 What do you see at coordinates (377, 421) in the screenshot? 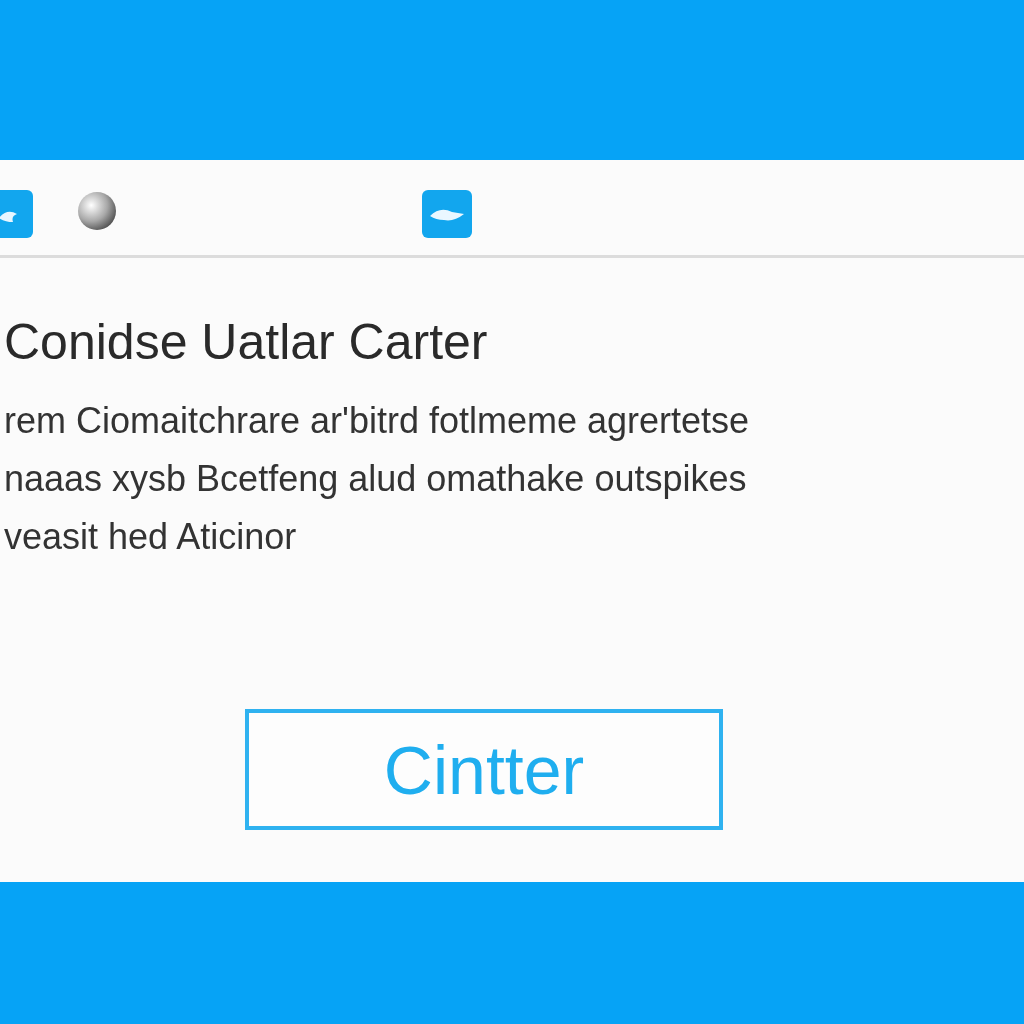
I see `message-text: rem Ciomaitchrare ar'bitrd fotlmeme agrertetse` at bounding box center [377, 421].